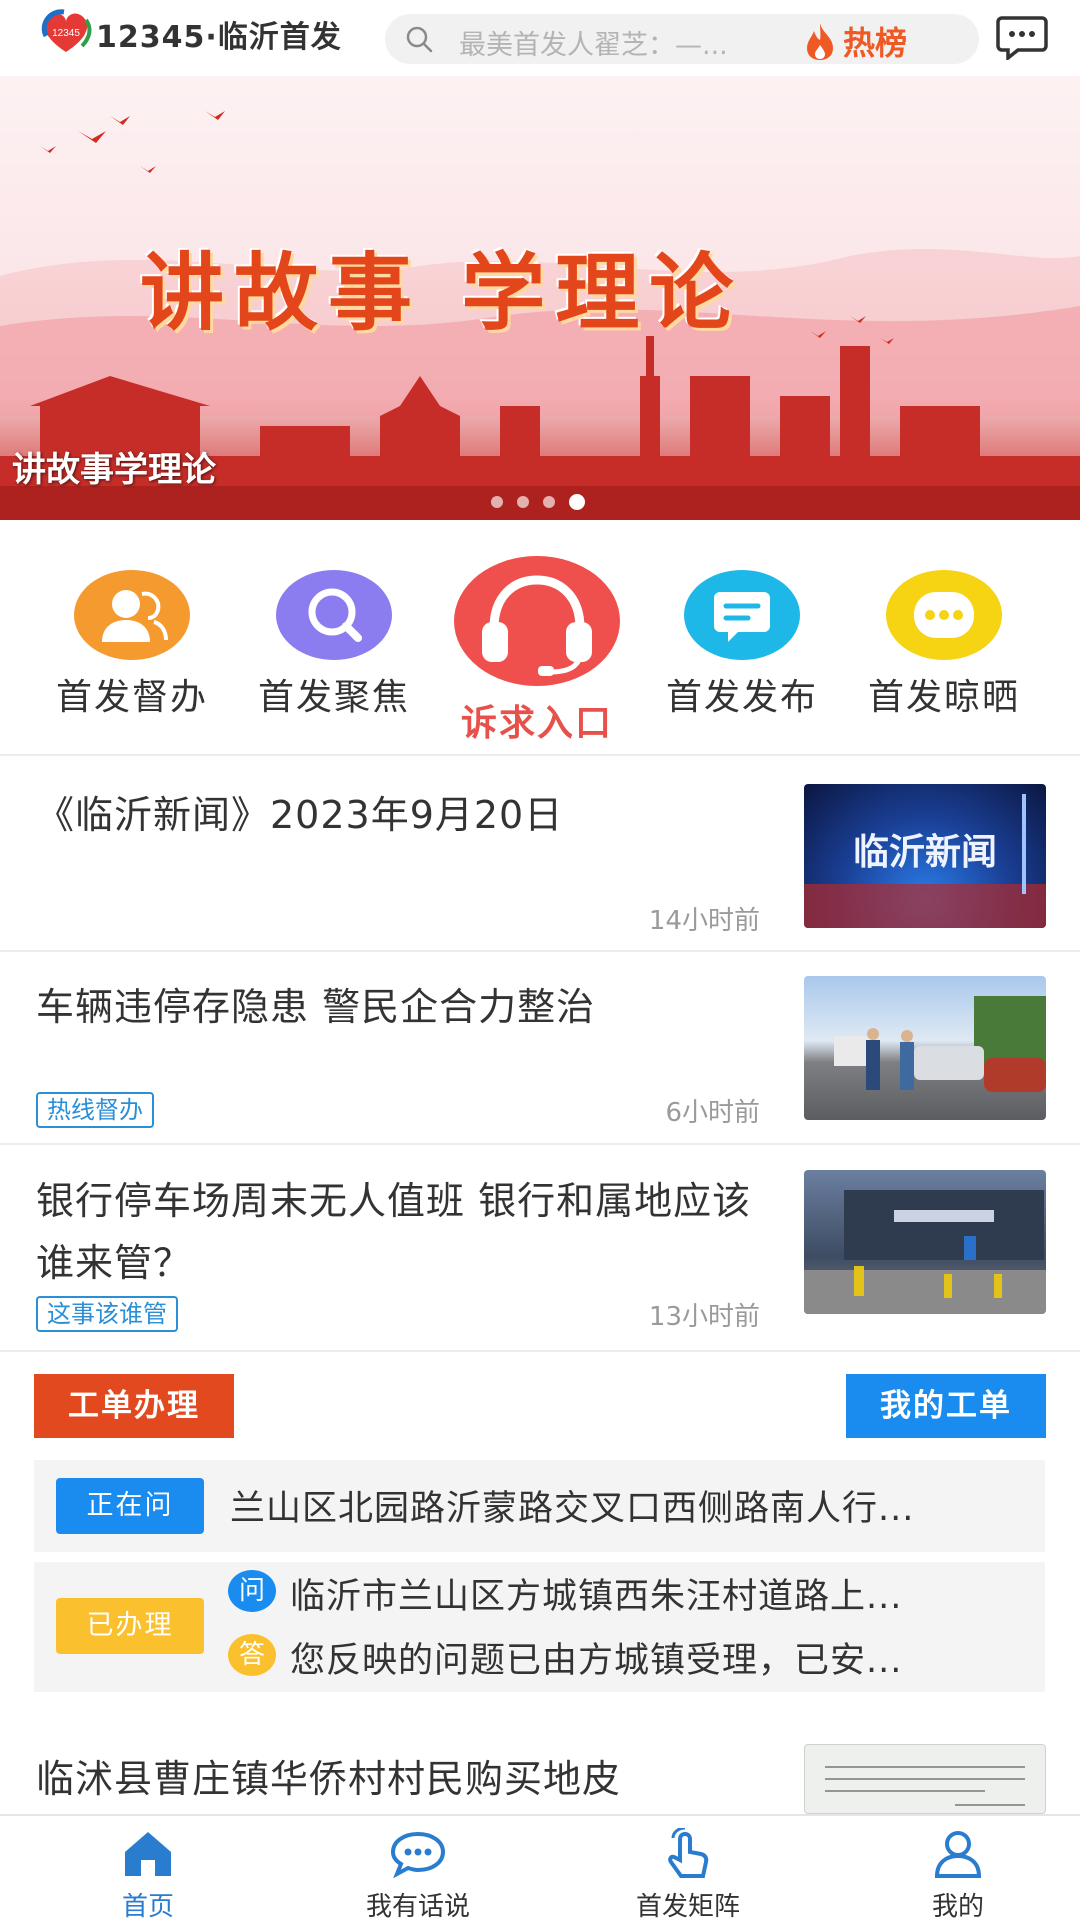  What do you see at coordinates (875, 43) in the screenshot?
I see `hot-list-label: 热榜` at bounding box center [875, 43].